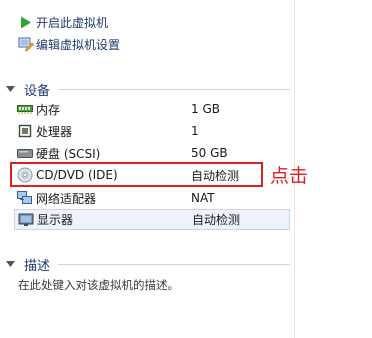  What do you see at coordinates (26, 22) in the screenshot?
I see `play-icon` at bounding box center [26, 22].